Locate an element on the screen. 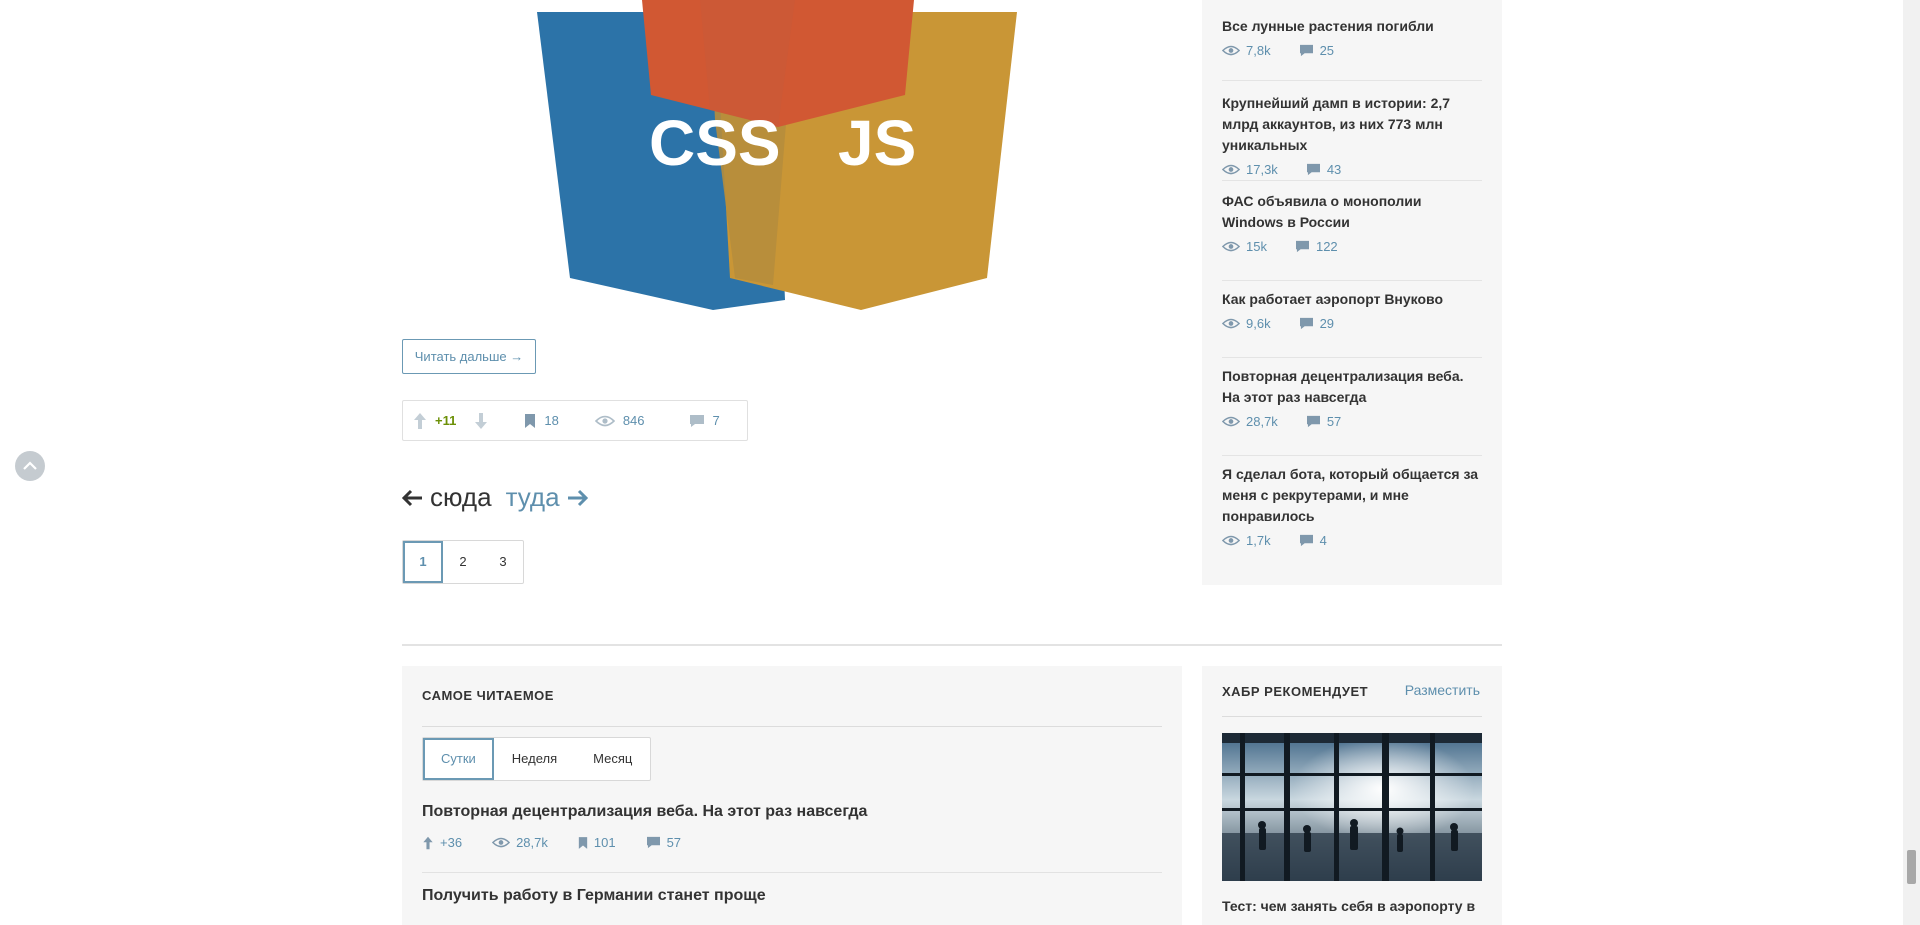 Image resolution: width=1920 pixels, height=925 pixels. list-item: Как работает аэропорт Внуково 9,6k 29 is located at coordinates (1352, 310).